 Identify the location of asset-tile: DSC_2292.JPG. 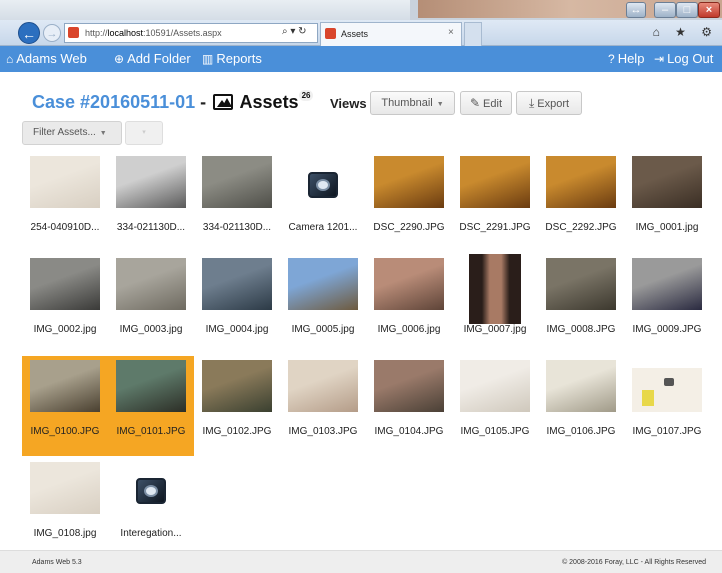
(581, 202).